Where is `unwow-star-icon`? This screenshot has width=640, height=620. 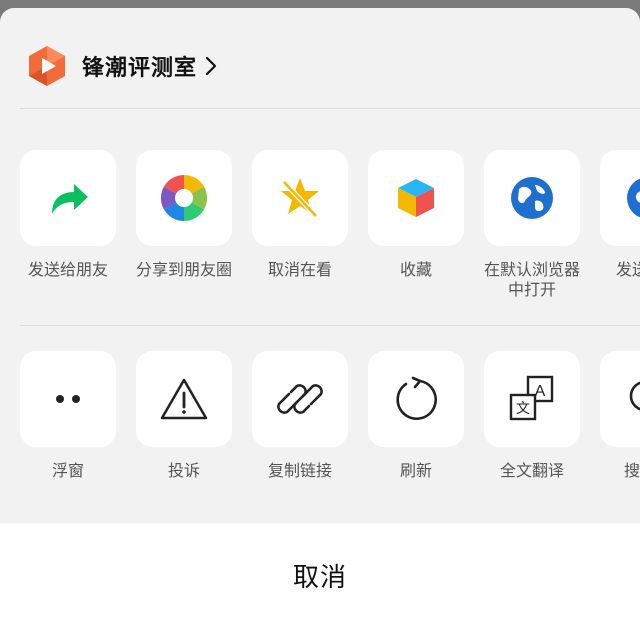 unwow-star-icon is located at coordinates (300, 198).